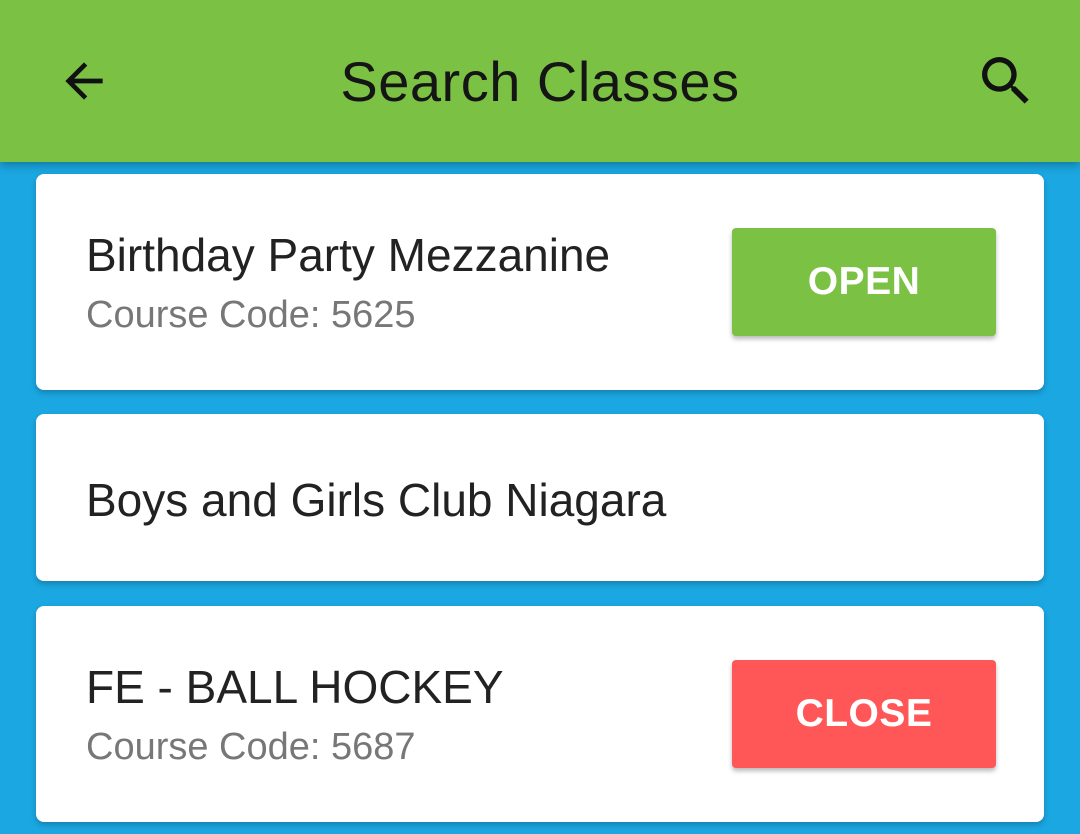 The width and height of the screenshot is (1080, 834). I want to click on class-name: Birthday Party Mezzanine, so click(348, 255).